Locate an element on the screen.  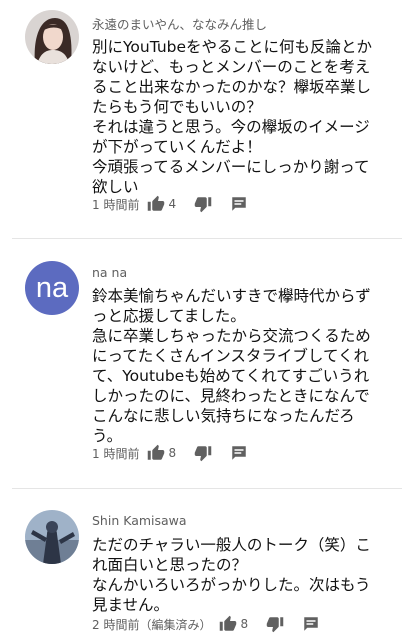
avatar: na is located at coordinates (52, 288).